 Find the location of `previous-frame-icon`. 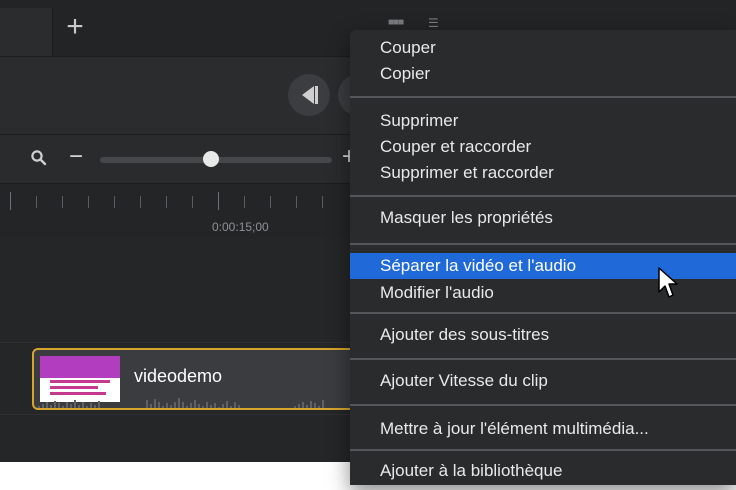

previous-frame-icon is located at coordinates (310, 95).